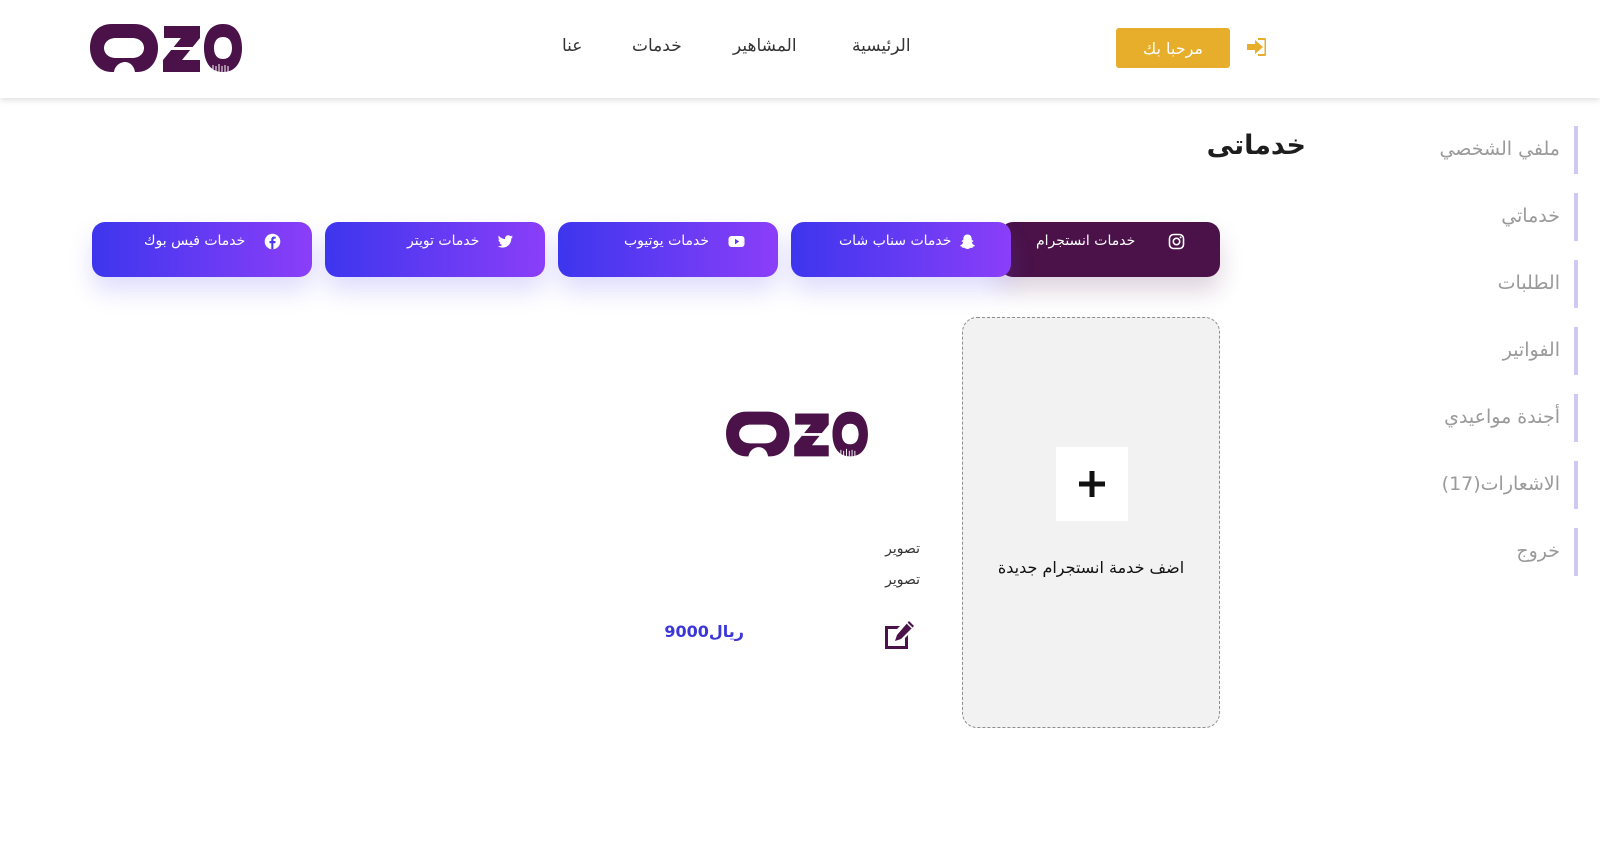 This screenshot has height=867, width=1600. What do you see at coordinates (572, 46) in the screenshot?
I see `nav-link-about: عنا` at bounding box center [572, 46].